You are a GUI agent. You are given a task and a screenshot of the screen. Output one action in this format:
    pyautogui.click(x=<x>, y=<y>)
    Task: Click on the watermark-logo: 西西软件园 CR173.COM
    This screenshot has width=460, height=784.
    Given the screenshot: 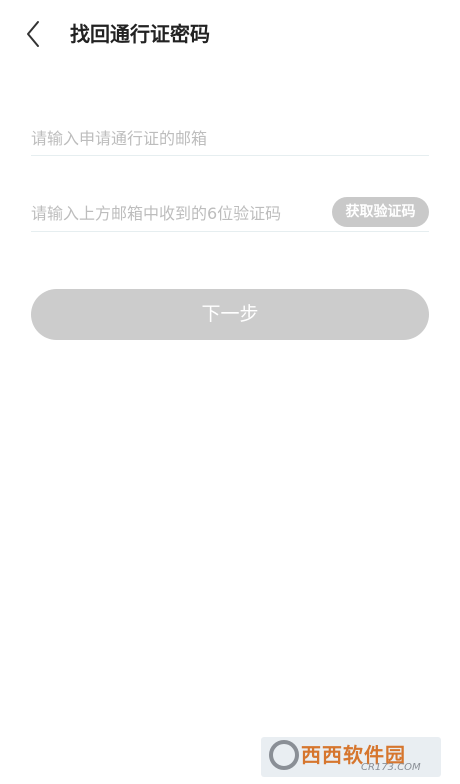 What is the action you would take?
    pyautogui.click(x=351, y=757)
    